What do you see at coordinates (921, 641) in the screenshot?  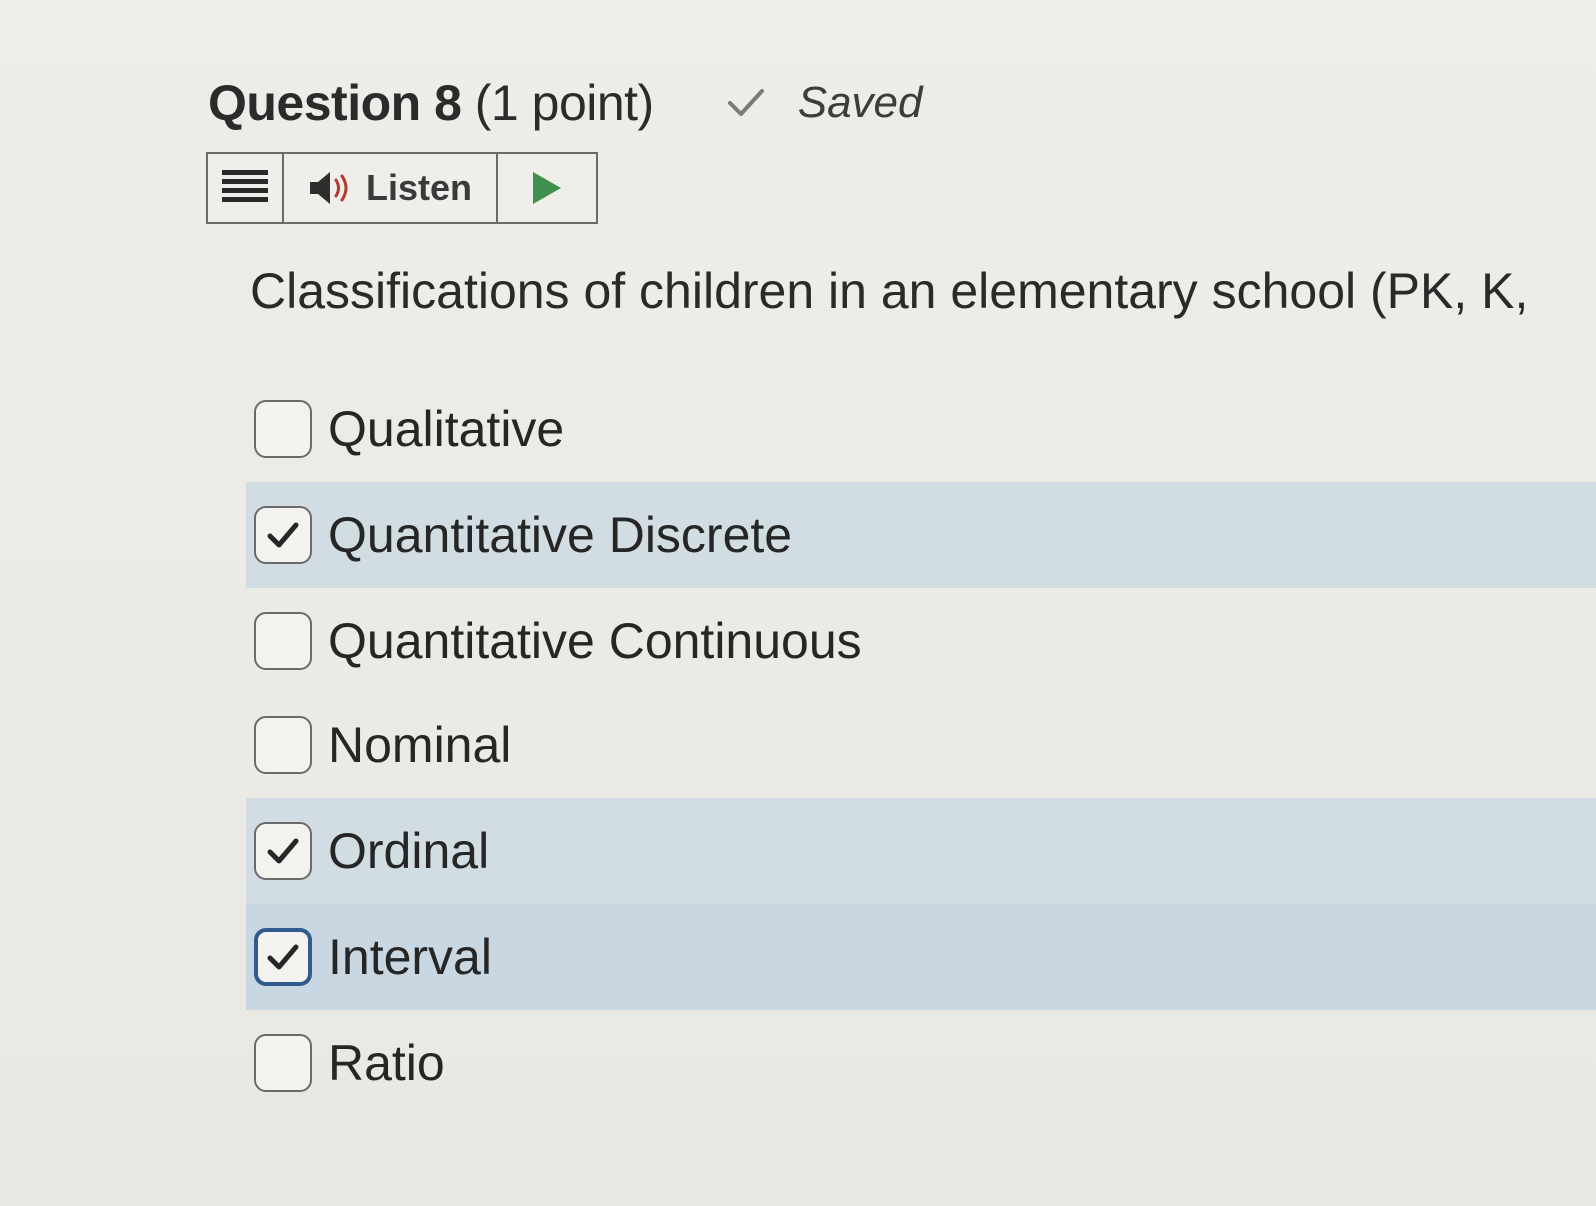 I see `option-quantitative-continuous: Quantitative Continuous` at bounding box center [921, 641].